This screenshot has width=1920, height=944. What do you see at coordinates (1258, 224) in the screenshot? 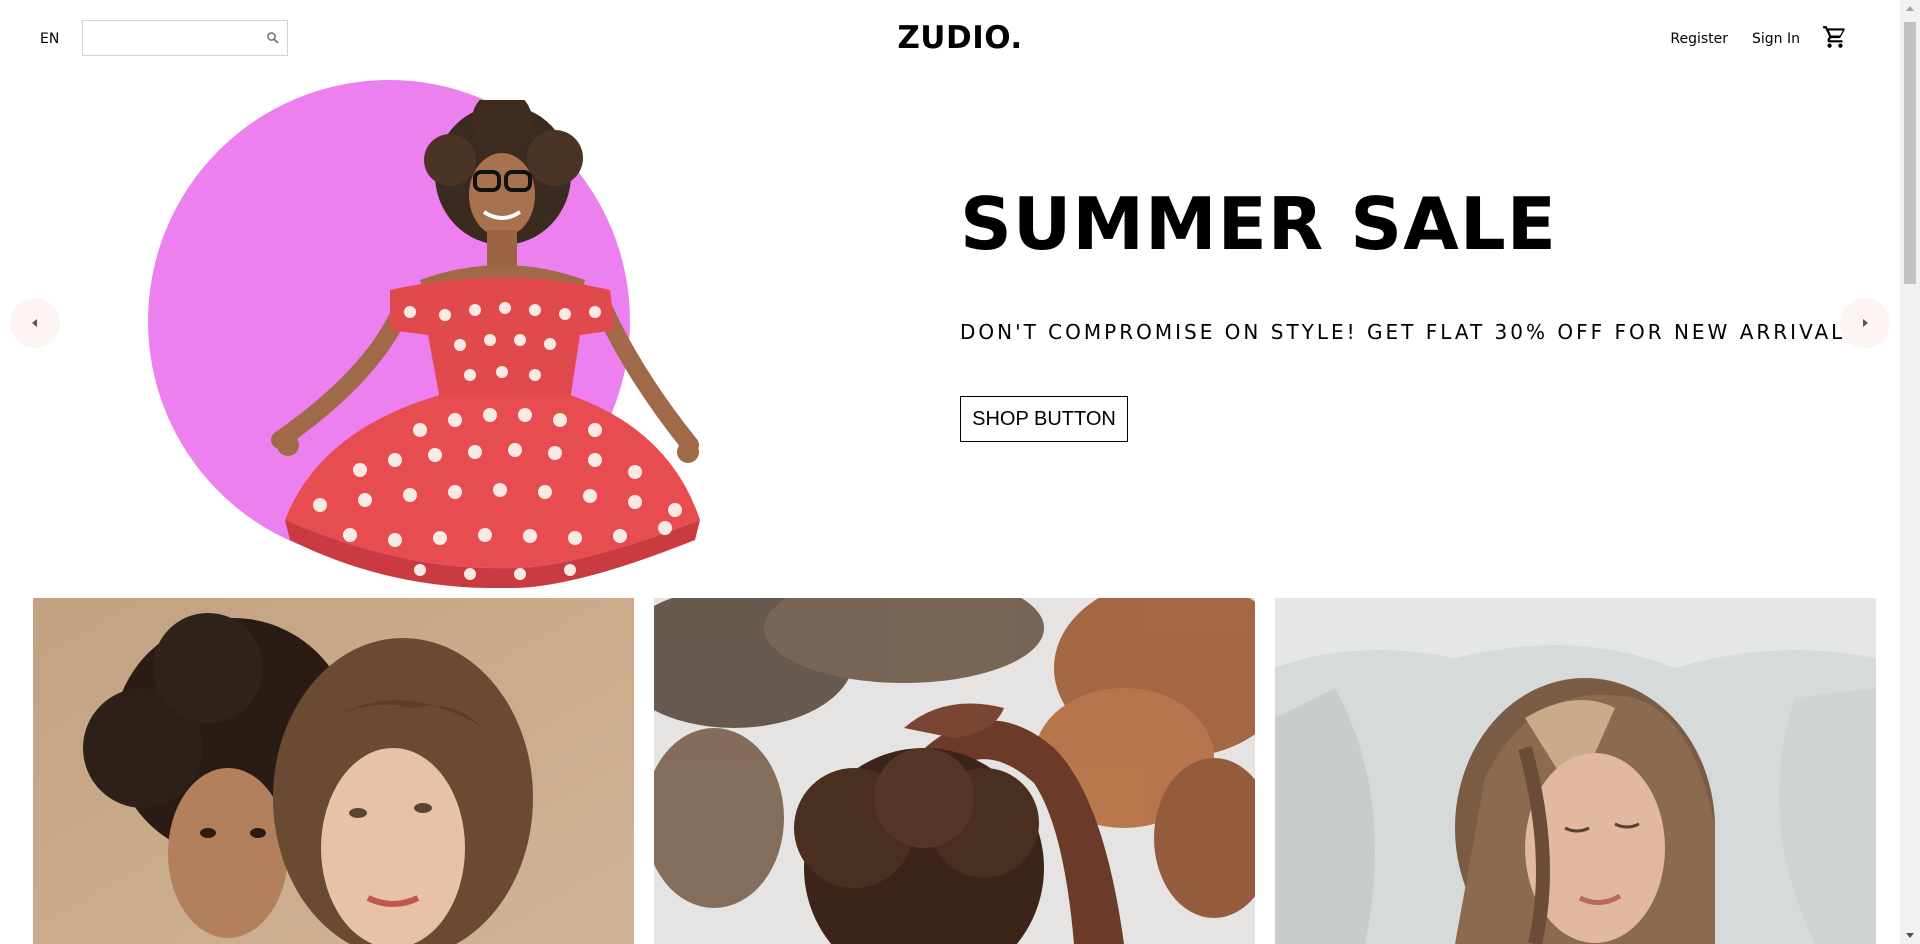
I see `hero-title: SUMMER SALE` at bounding box center [1258, 224].